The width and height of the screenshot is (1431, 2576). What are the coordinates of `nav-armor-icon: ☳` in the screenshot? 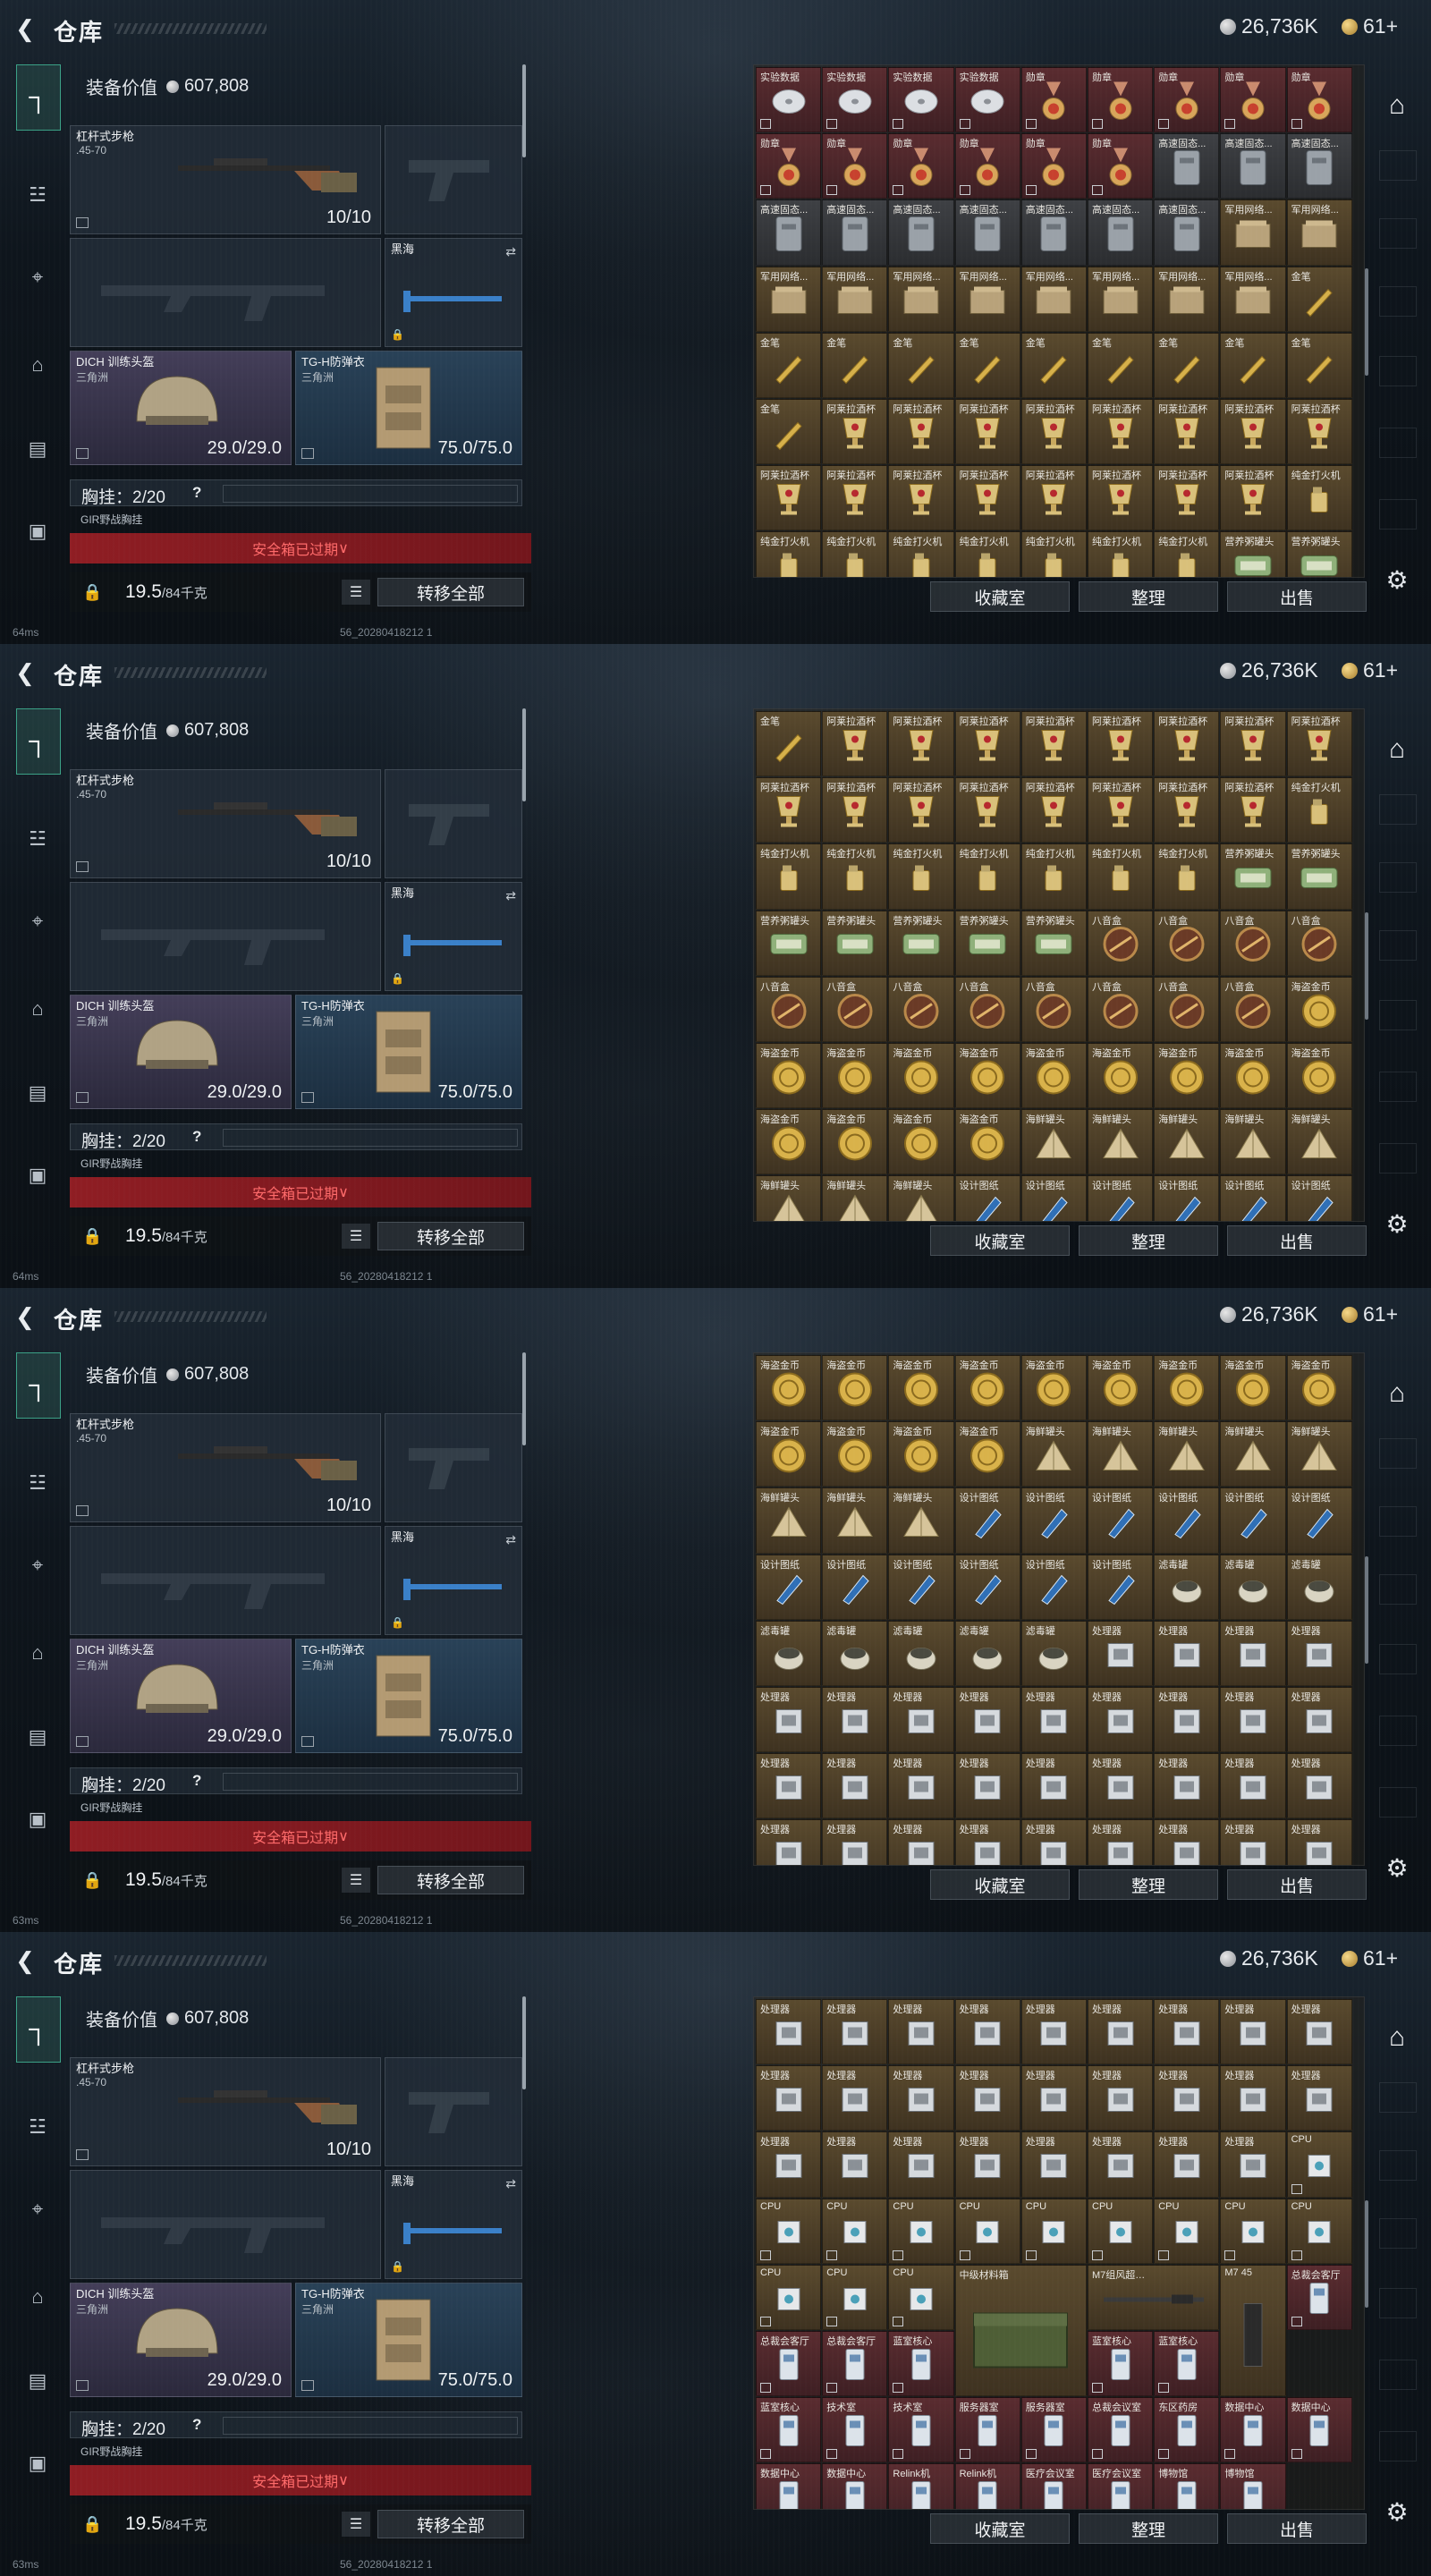 It's located at (38, 839).